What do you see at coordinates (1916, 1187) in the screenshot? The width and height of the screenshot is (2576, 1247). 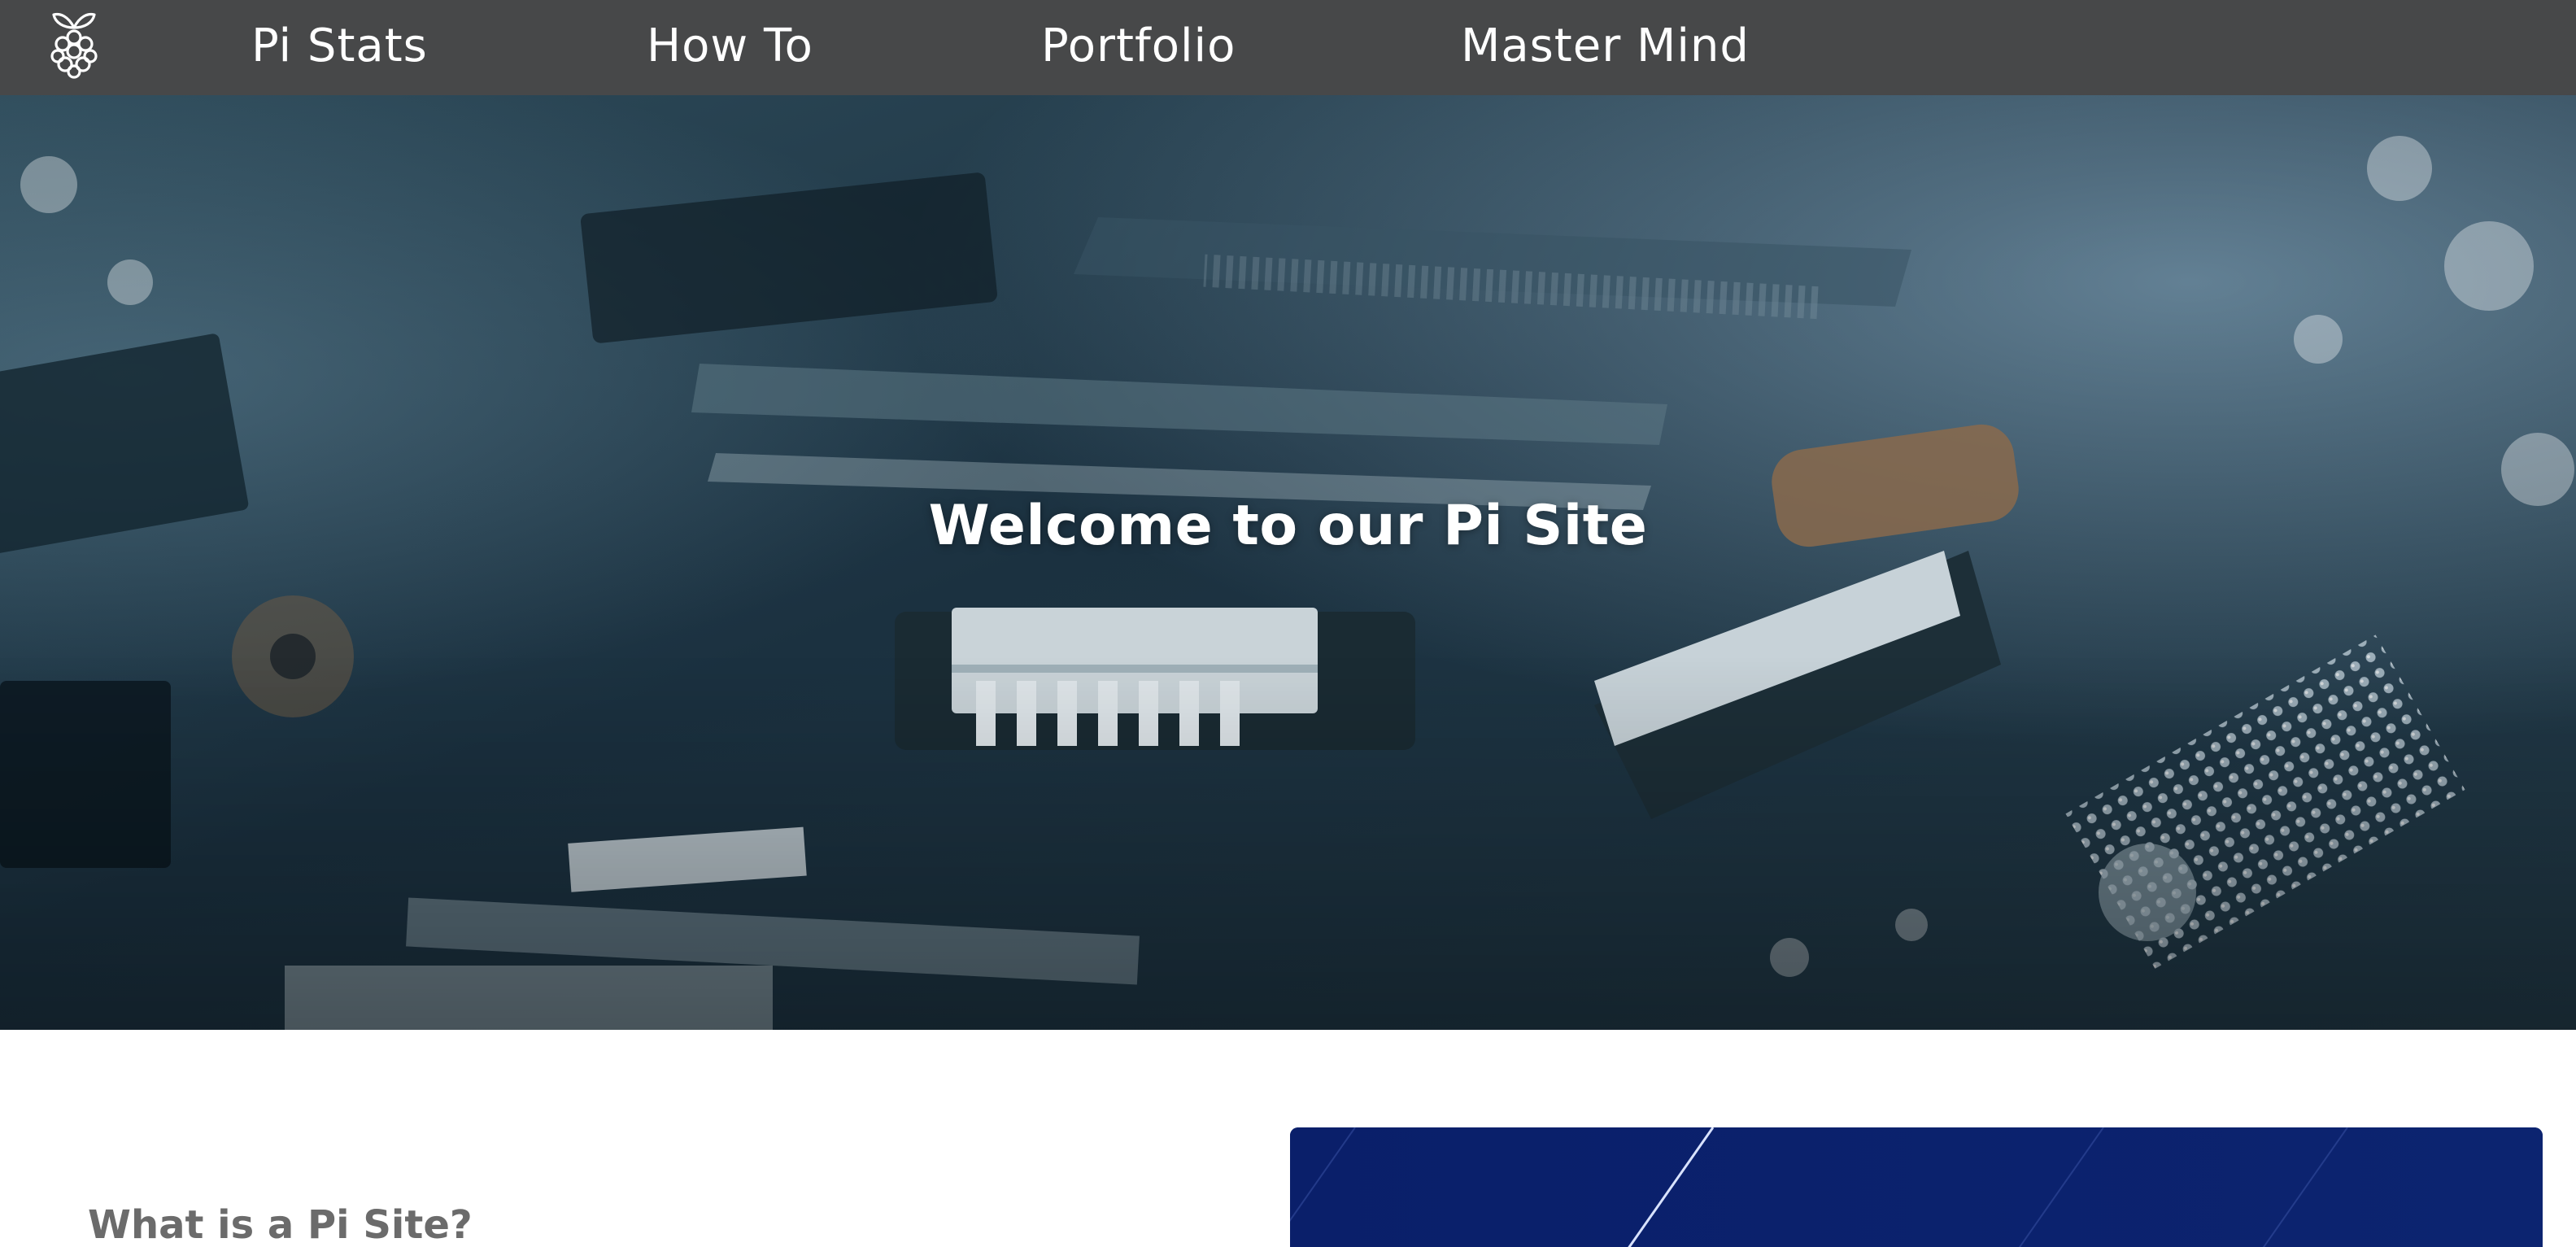 I see `blue-banner-image` at bounding box center [1916, 1187].